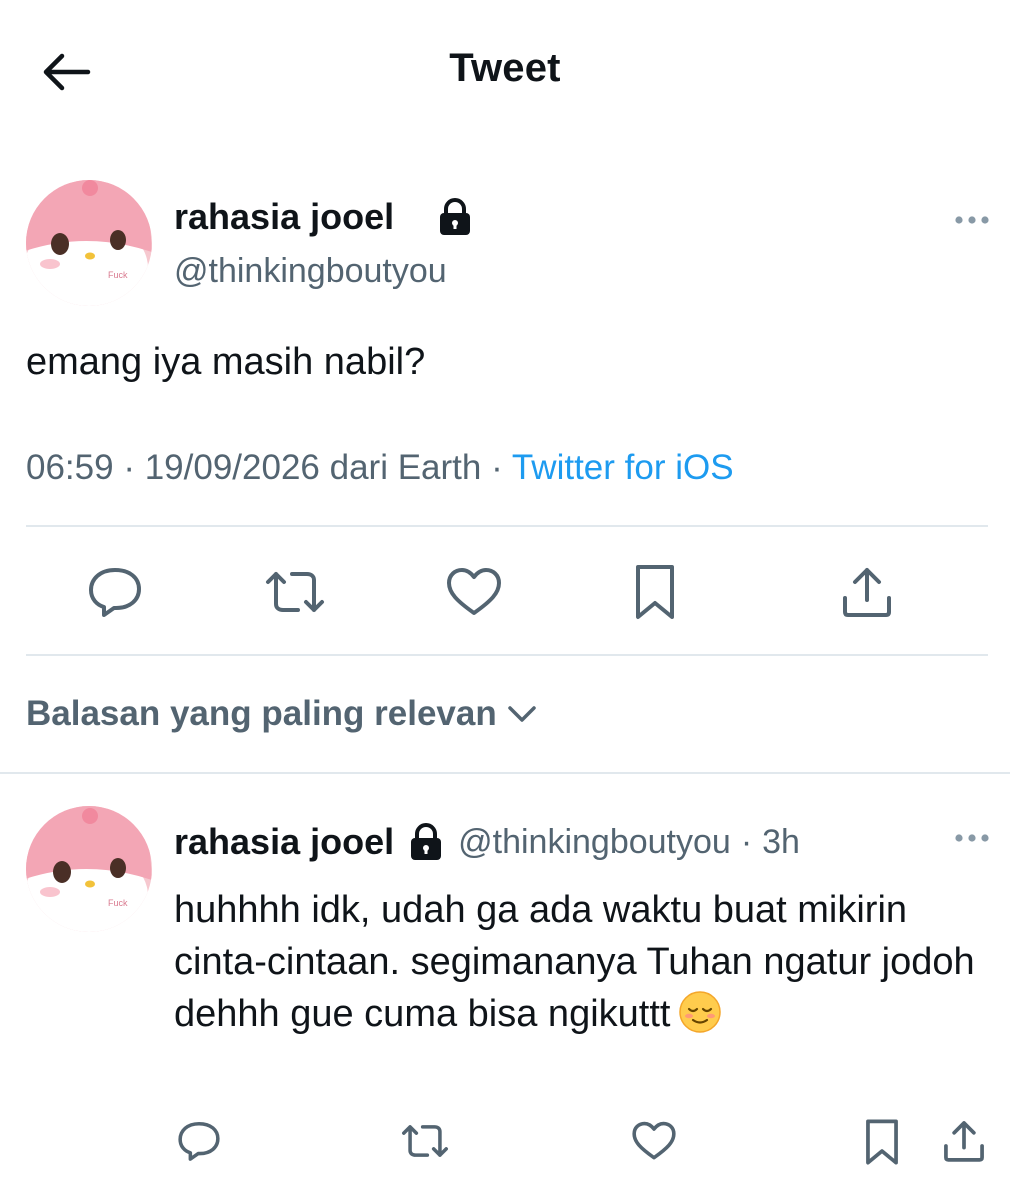 The width and height of the screenshot is (1010, 1200). I want to click on reply-sort-button: Balasan yang paling relevan, so click(281, 714).